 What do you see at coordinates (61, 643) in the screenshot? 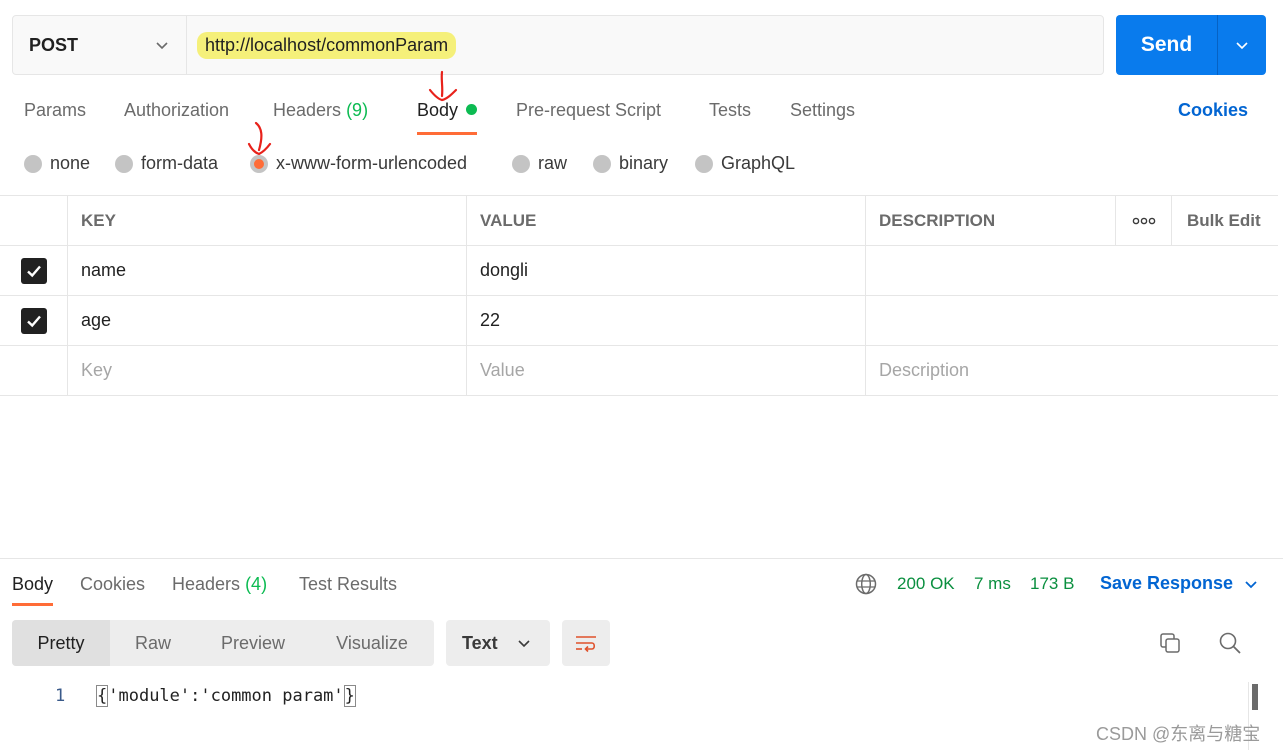
I see `view-pretty: Pretty` at bounding box center [61, 643].